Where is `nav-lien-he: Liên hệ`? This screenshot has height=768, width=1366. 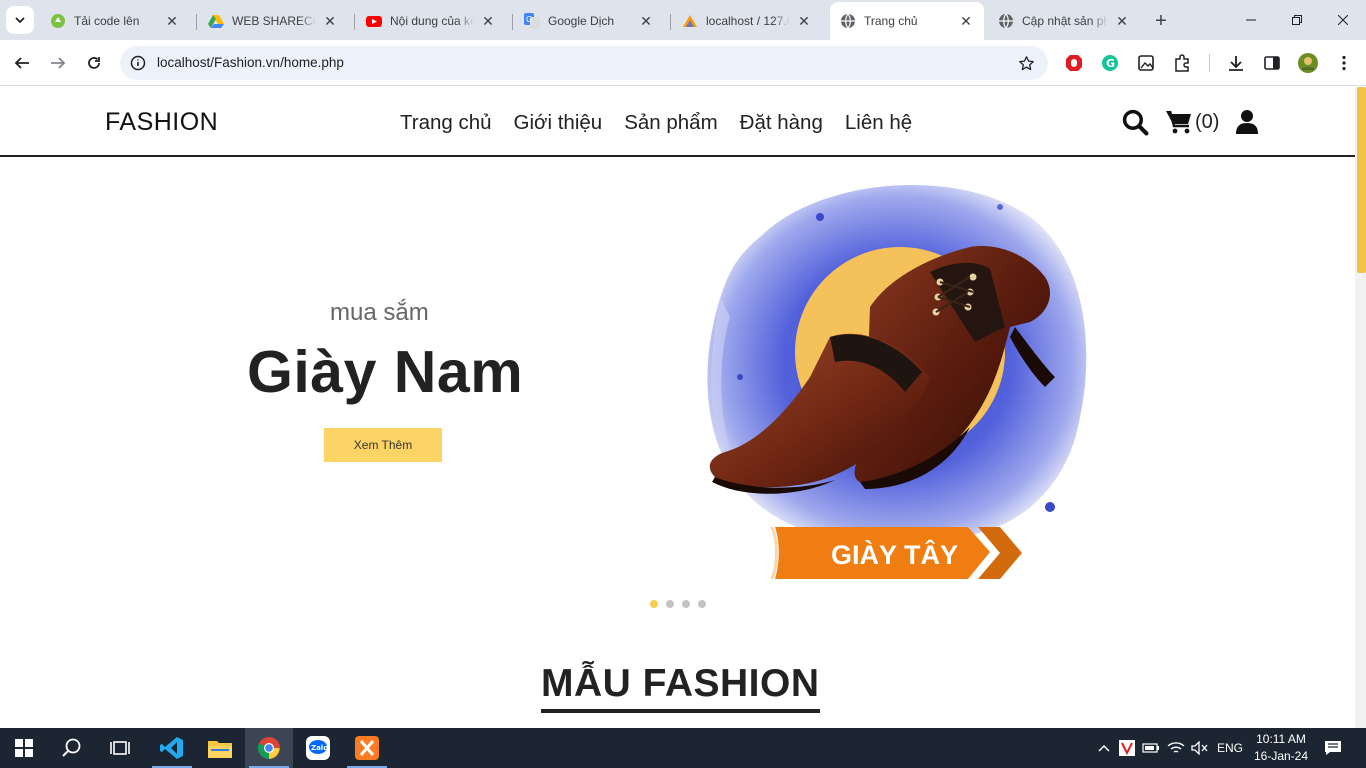
nav-lien-he: Liên hệ is located at coordinates (878, 123).